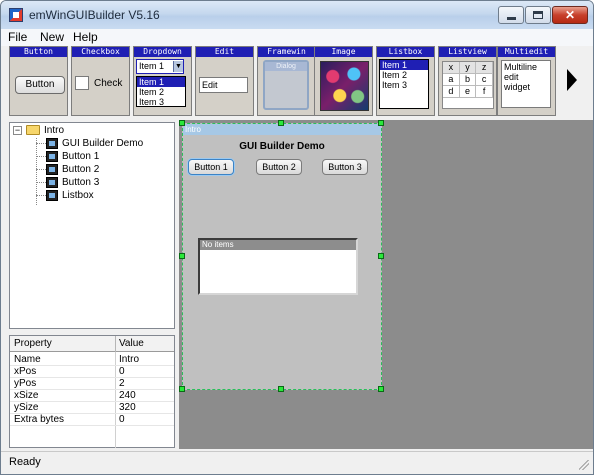  Describe the element at coordinates (405, 52) in the screenshot. I see `widget-header: Listbox` at that location.